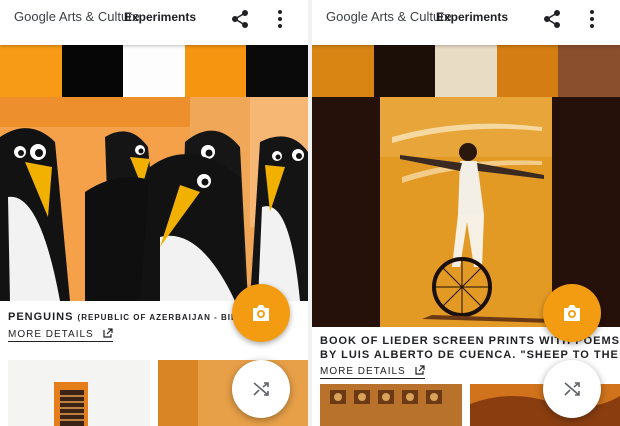  I want to click on artwork-title-main: PENGUINS, so click(41, 317).